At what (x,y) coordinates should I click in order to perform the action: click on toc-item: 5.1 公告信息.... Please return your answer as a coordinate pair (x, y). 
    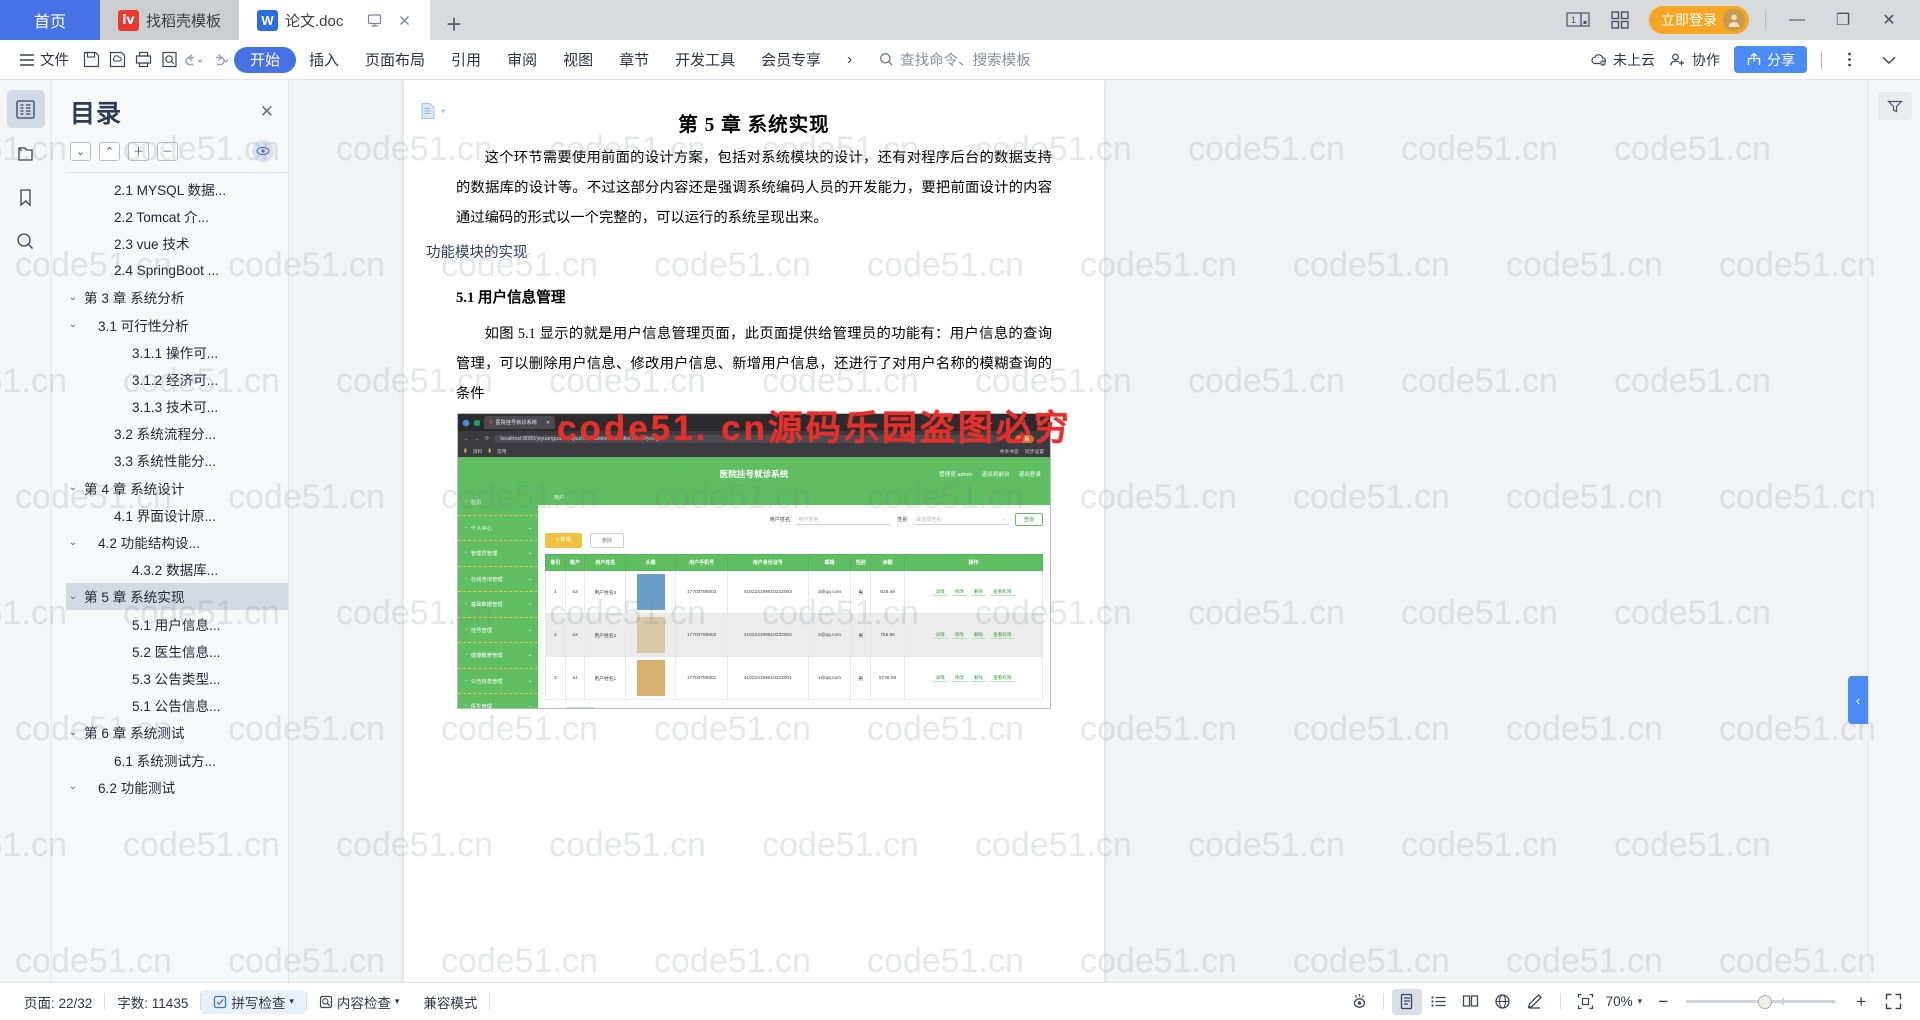
    Looking at the image, I should click on (177, 705).